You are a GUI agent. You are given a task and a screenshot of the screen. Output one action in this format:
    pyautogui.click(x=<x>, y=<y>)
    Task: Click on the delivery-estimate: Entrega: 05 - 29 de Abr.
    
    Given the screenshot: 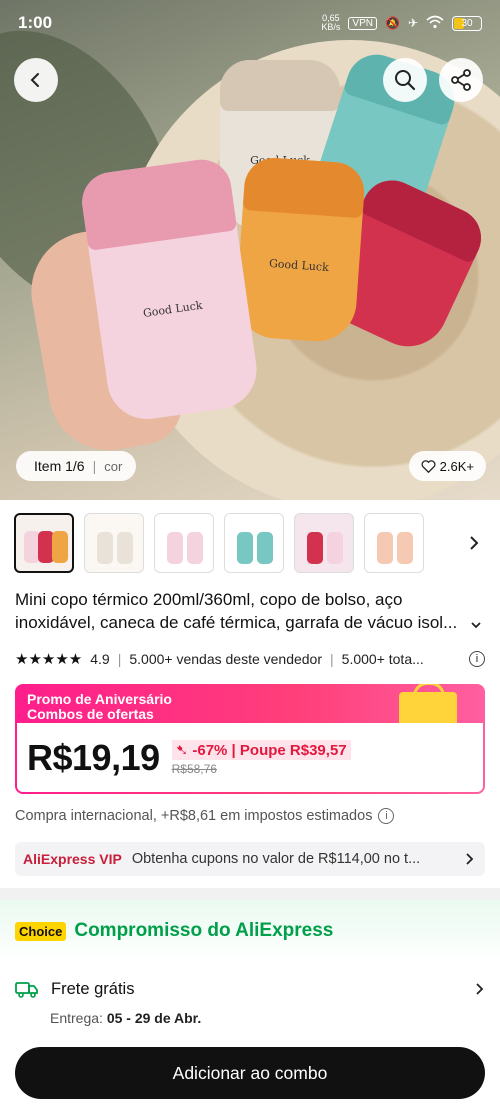 What is the action you would take?
    pyautogui.click(x=126, y=1018)
    